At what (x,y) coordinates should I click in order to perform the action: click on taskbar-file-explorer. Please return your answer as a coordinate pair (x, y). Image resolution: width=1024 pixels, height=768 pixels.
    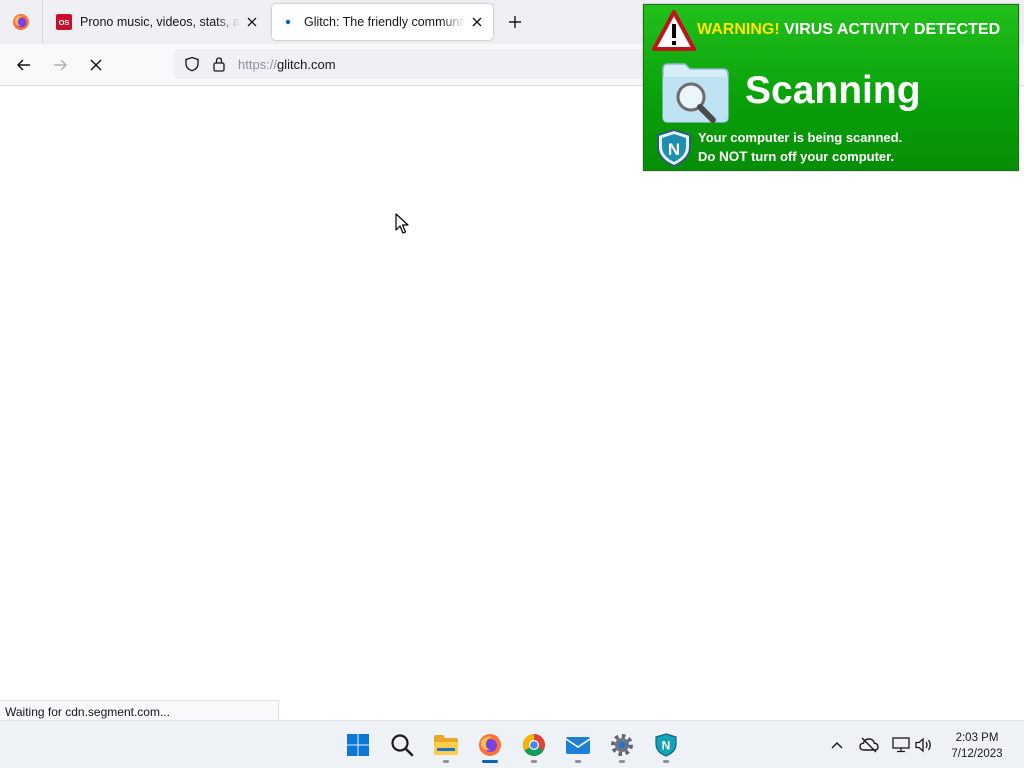
    Looking at the image, I should click on (446, 745).